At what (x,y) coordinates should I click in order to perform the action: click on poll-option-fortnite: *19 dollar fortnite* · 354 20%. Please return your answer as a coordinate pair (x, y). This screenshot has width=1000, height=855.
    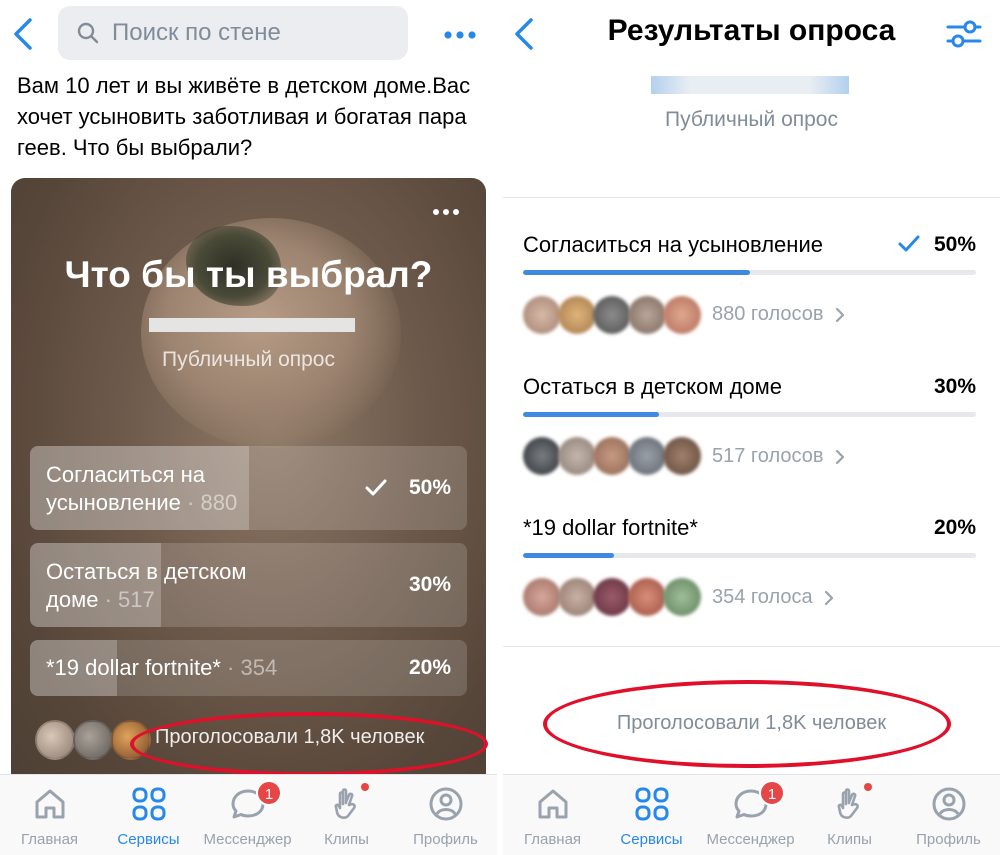
    Looking at the image, I should click on (248, 668).